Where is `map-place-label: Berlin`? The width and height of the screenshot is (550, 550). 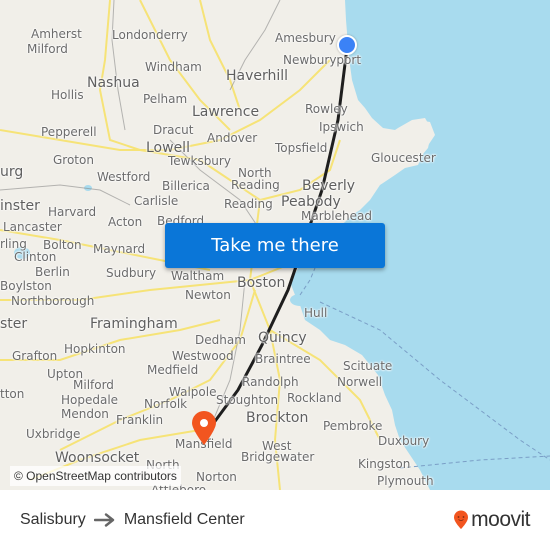
map-place-label: Berlin is located at coordinates (52, 272).